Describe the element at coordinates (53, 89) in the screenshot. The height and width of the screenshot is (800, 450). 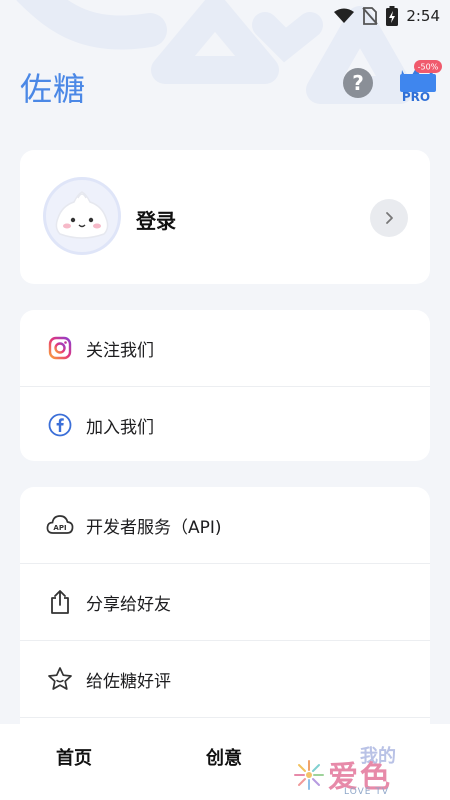
I see `app-title: 佐糖` at that location.